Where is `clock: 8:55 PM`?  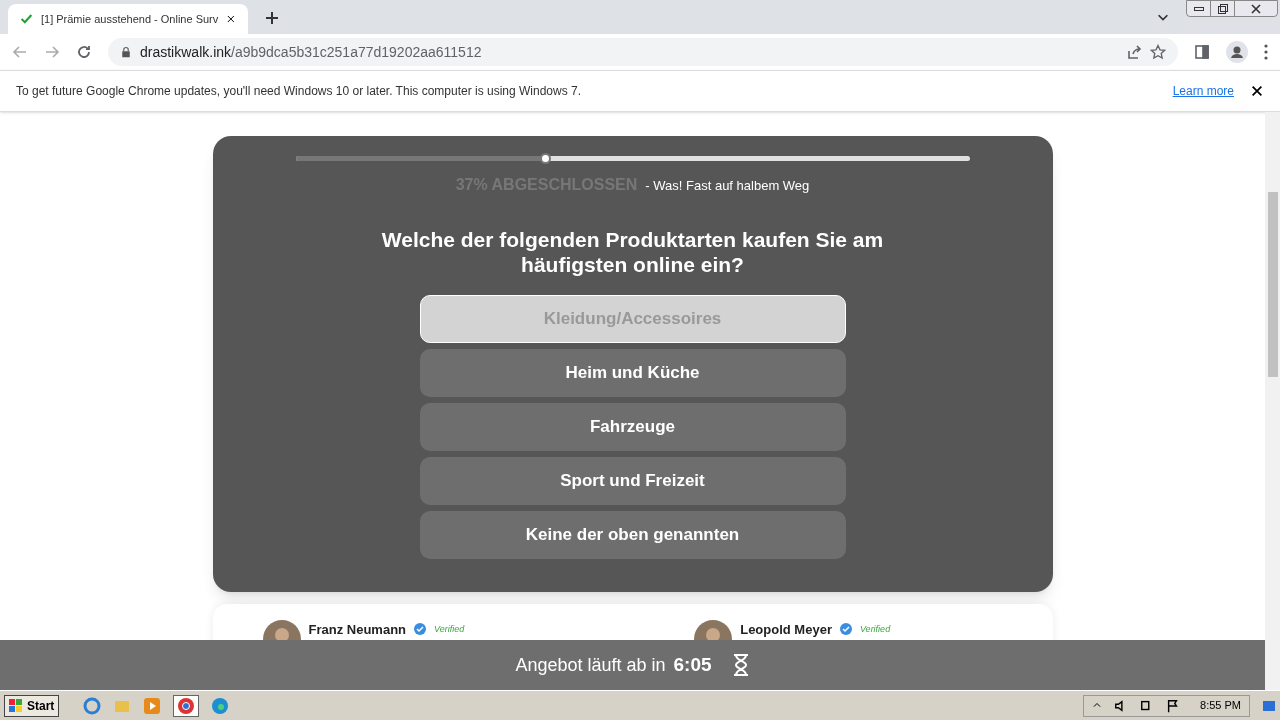 clock: 8:55 PM is located at coordinates (1220, 706).